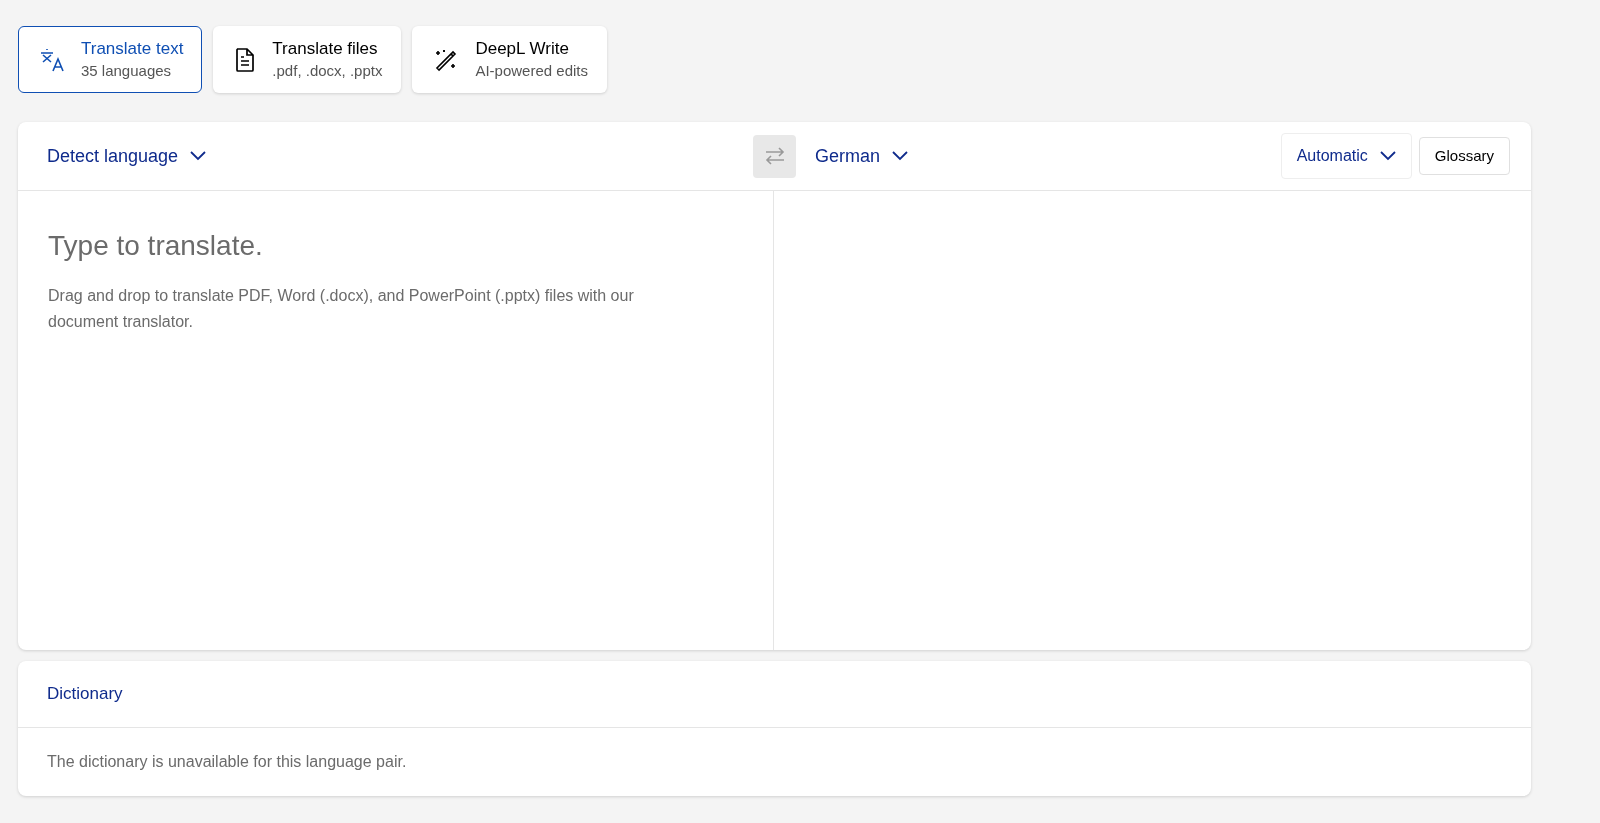  I want to click on glossary-button: Glossary, so click(1464, 156).